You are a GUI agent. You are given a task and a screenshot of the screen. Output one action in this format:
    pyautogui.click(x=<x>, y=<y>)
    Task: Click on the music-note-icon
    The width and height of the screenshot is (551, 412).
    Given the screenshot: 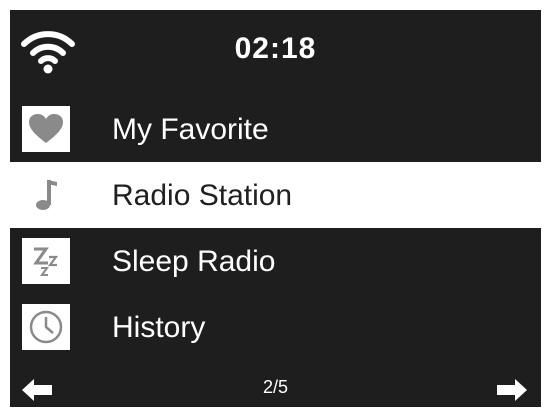 What is the action you would take?
    pyautogui.click(x=46, y=195)
    